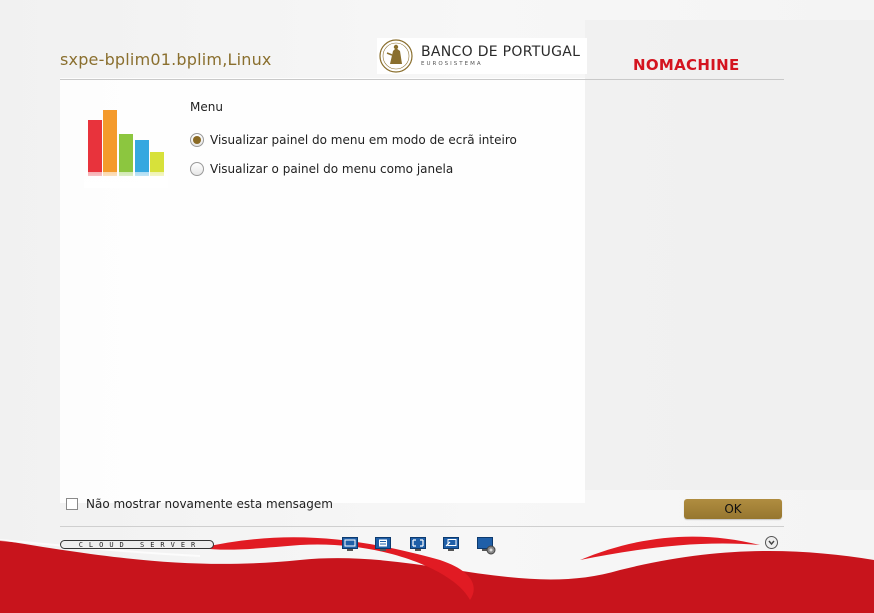  I want to click on ok-button: OK, so click(733, 509).